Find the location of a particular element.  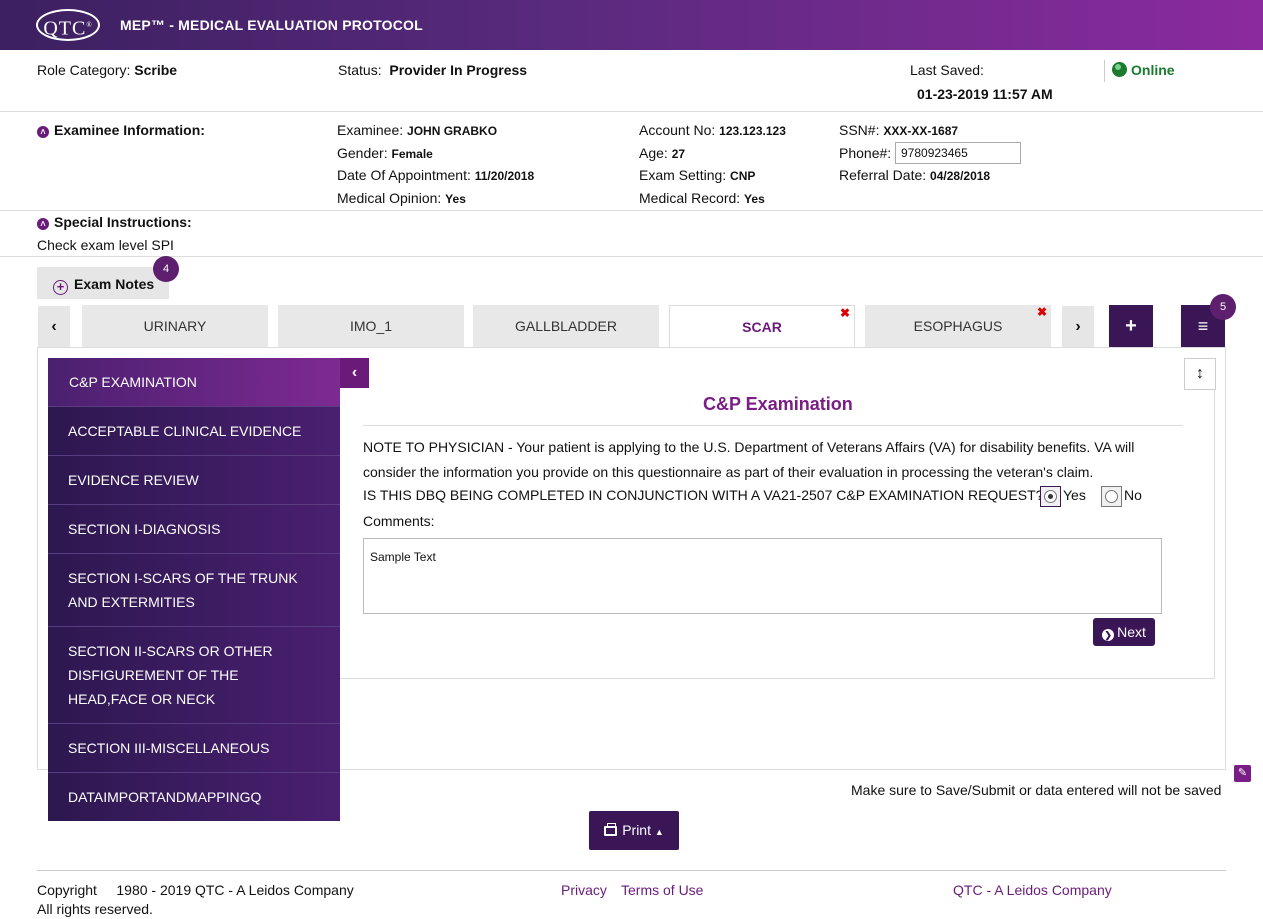

plus-icon: + is located at coordinates (1131, 326).